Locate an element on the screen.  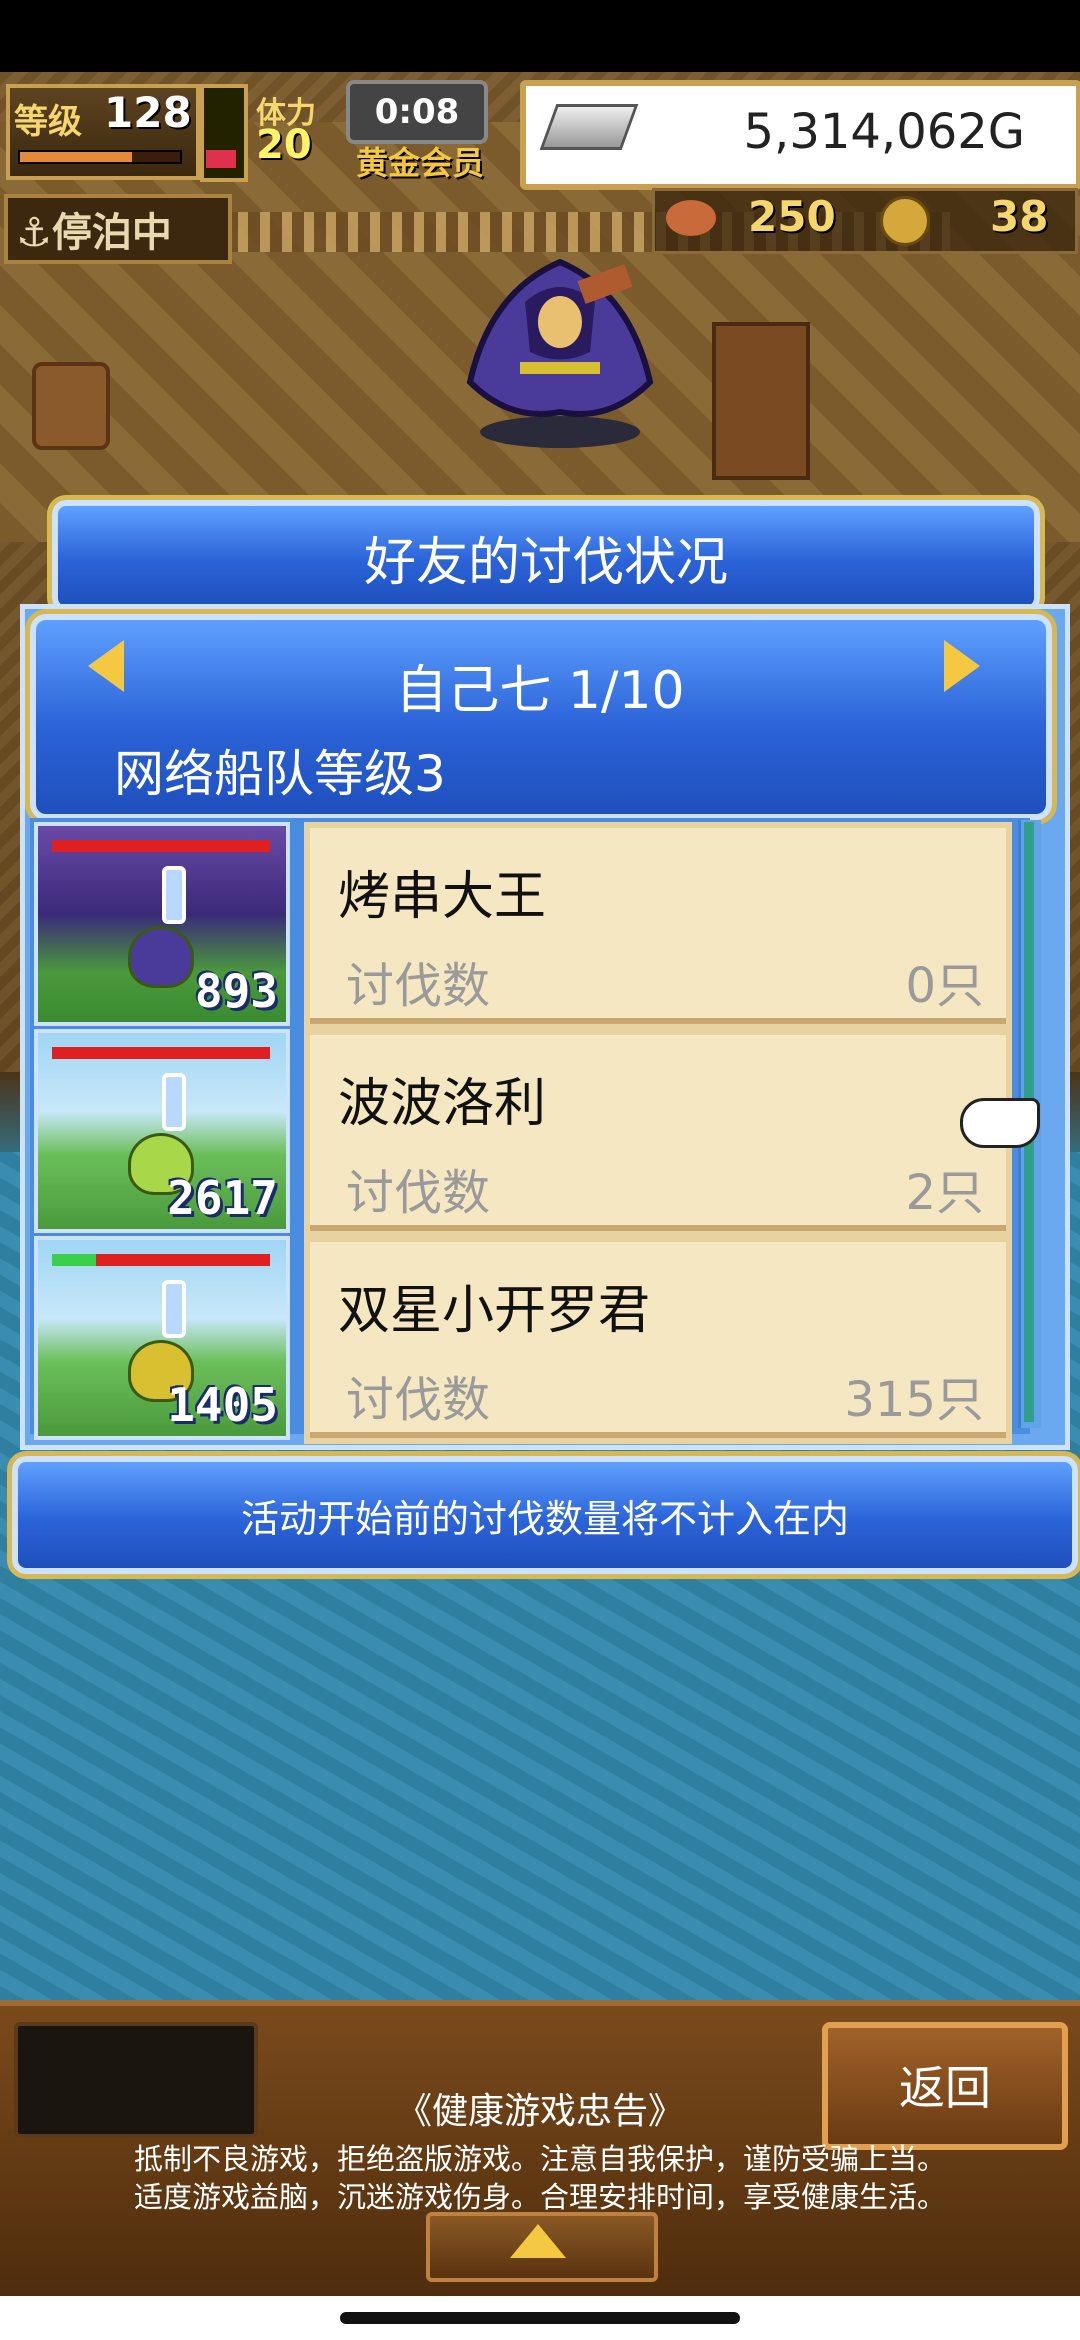
monster-number: 1405 is located at coordinates (222, 1405).